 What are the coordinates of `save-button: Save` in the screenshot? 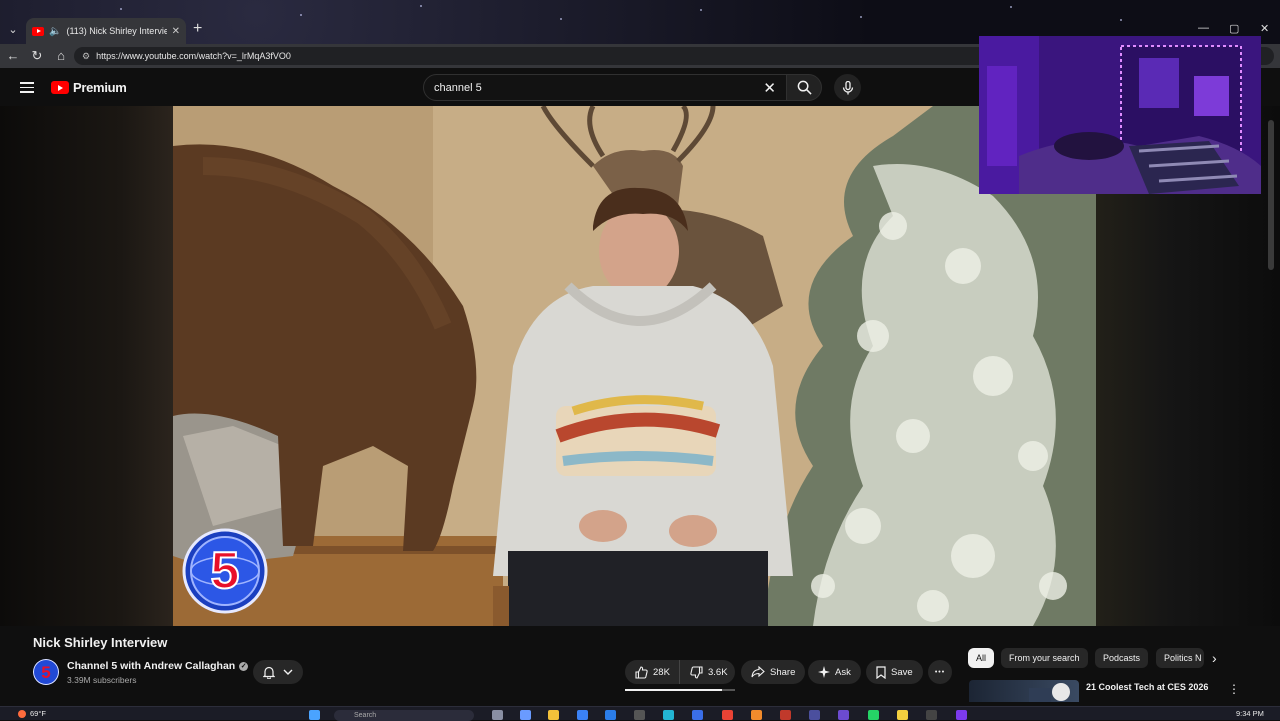 It's located at (894, 672).